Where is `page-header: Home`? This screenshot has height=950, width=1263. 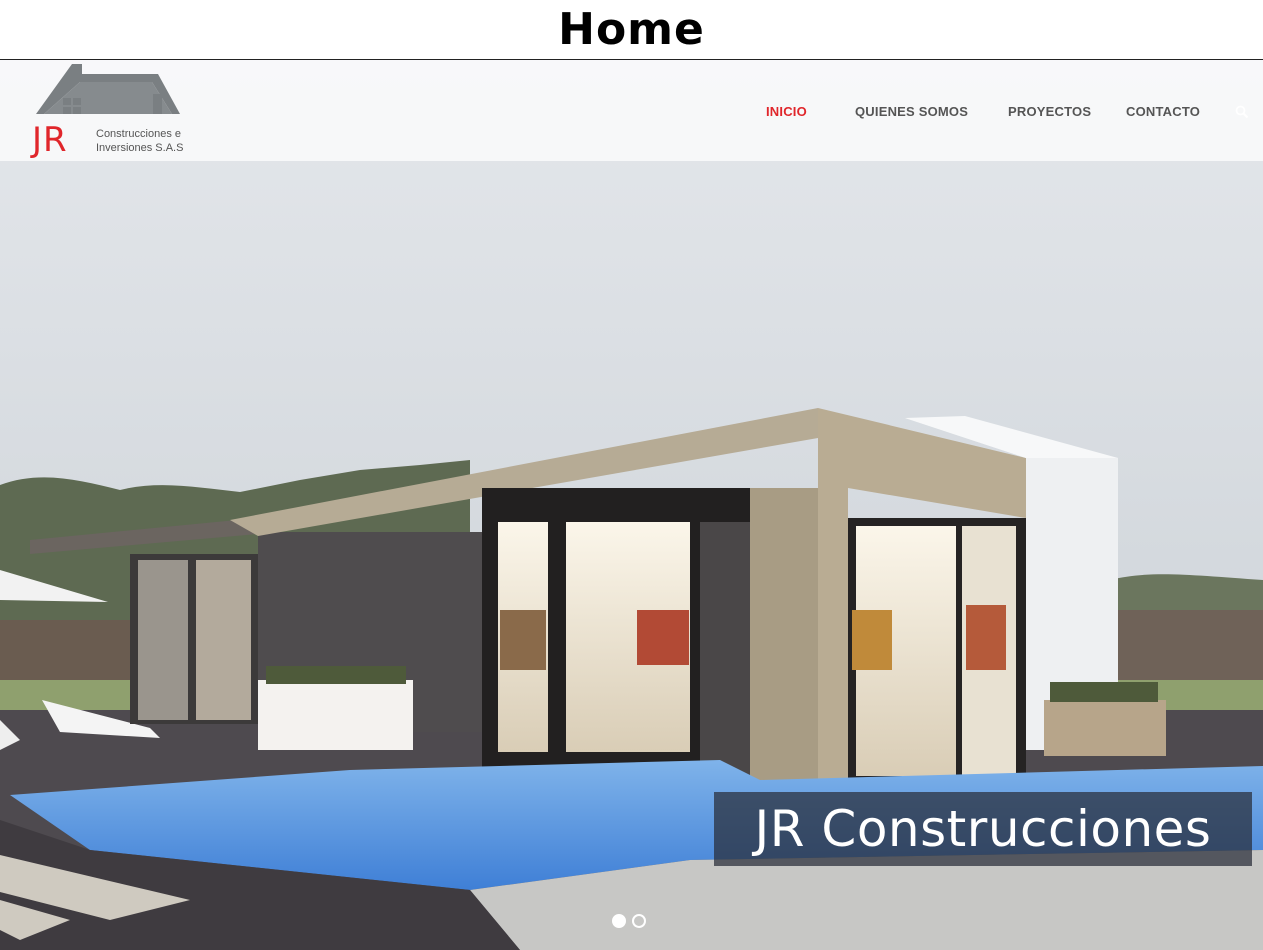 page-header: Home is located at coordinates (631, 30).